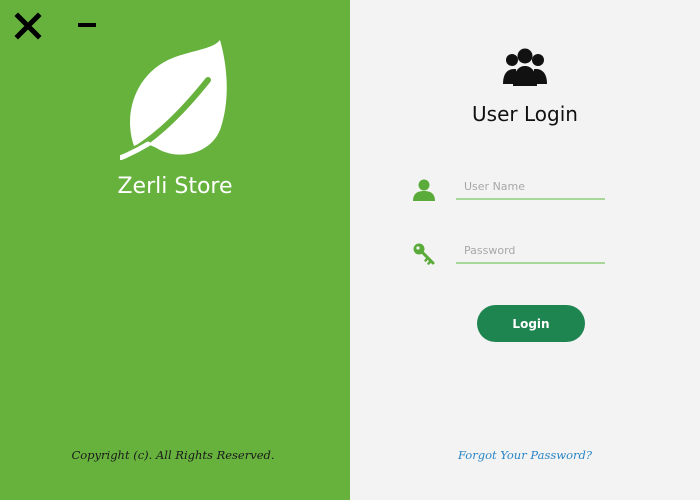 This screenshot has height=500, width=700. Describe the element at coordinates (530, 251) in the screenshot. I see `password-field` at that location.